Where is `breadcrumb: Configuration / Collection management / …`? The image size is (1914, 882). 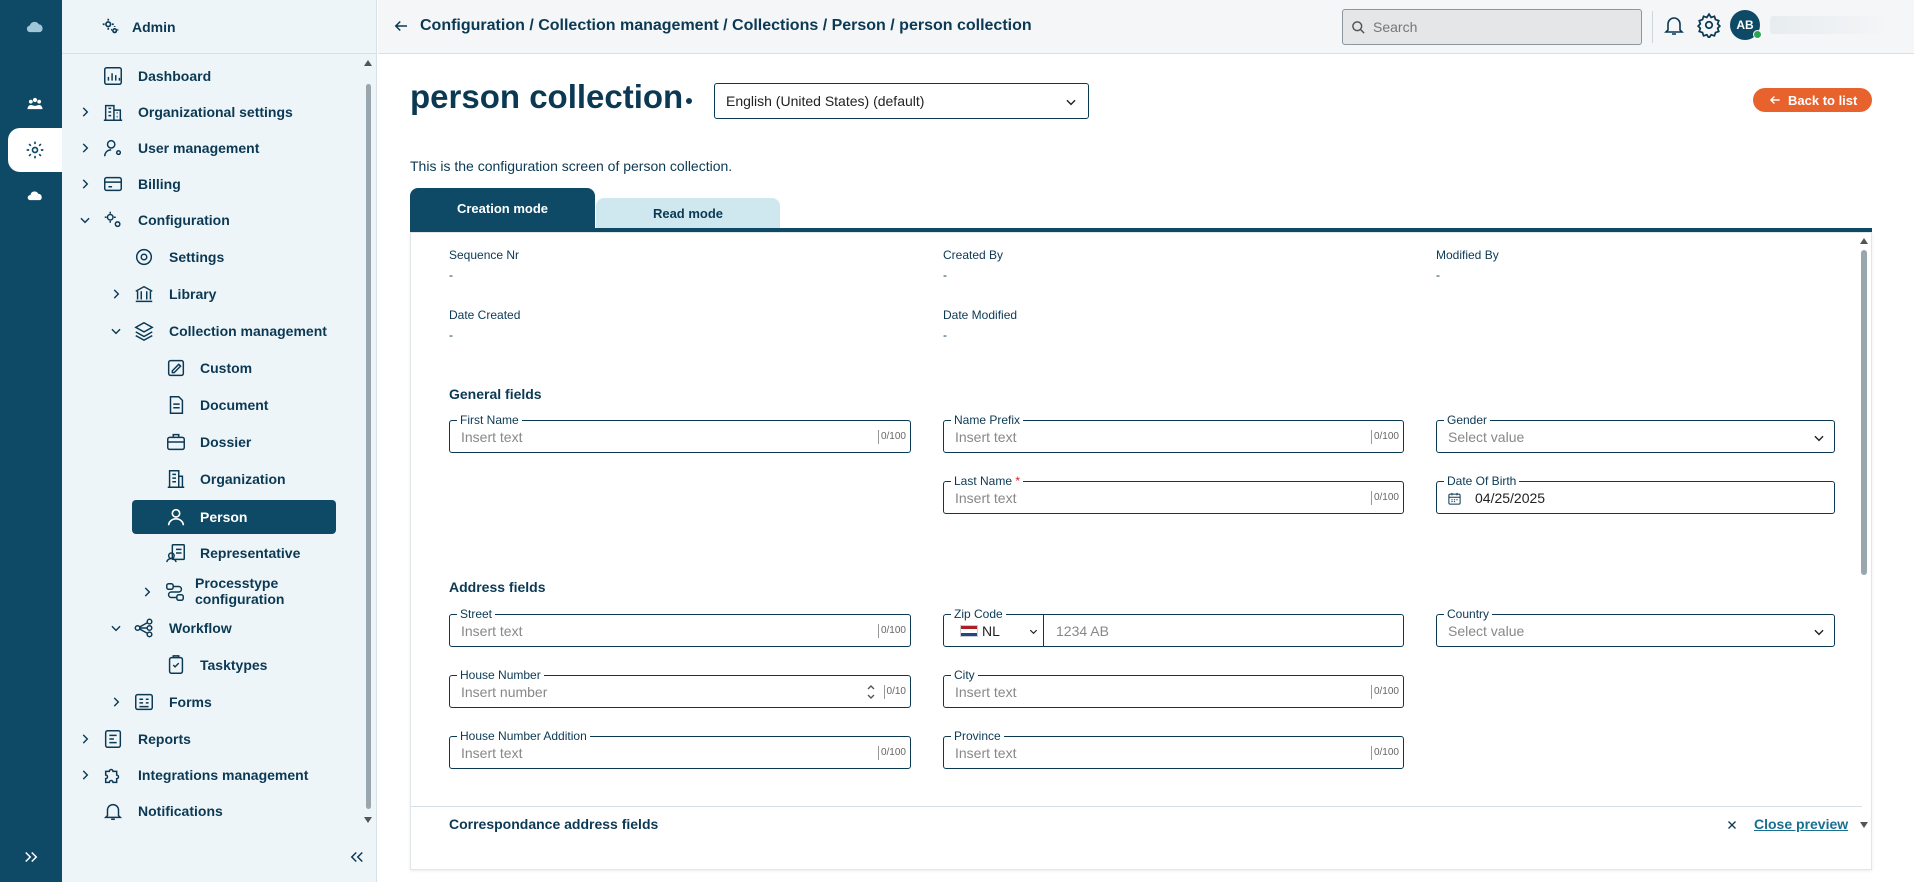 breadcrumb: Configuration / Collection management / … is located at coordinates (726, 26).